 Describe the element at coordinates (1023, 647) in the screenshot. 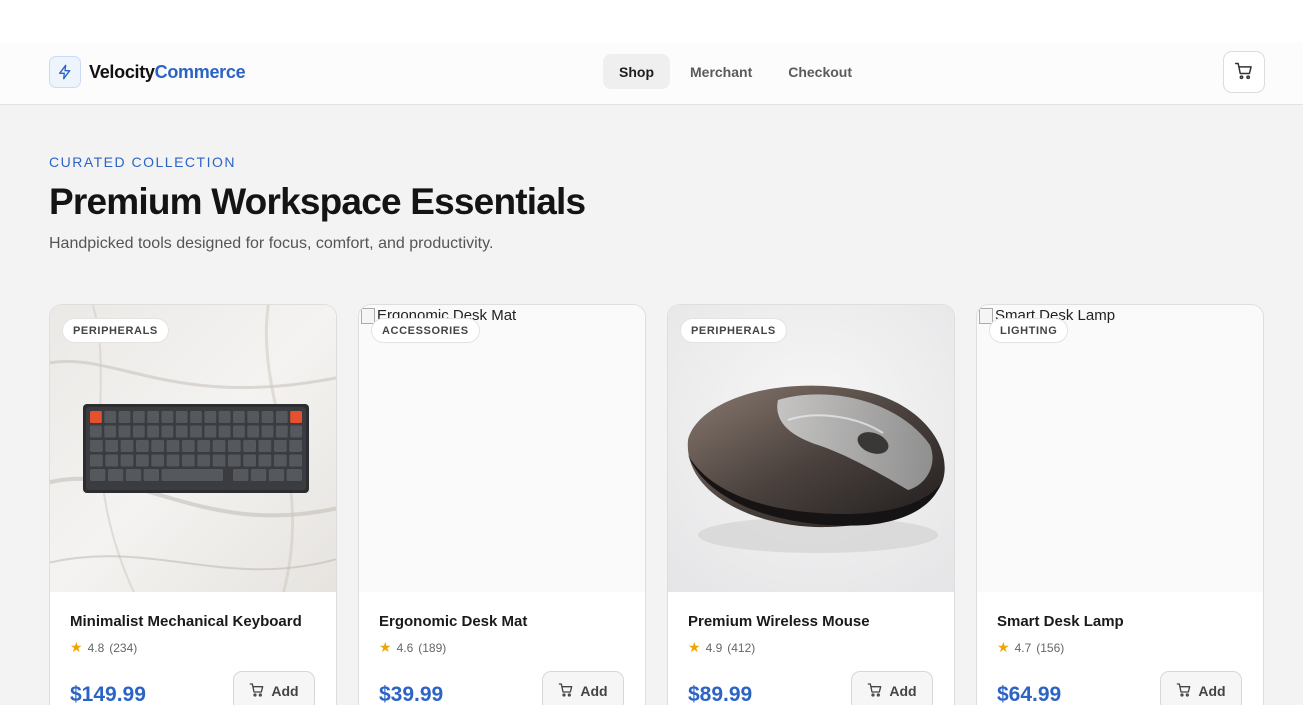

I see `rating-value: 4.7` at that location.